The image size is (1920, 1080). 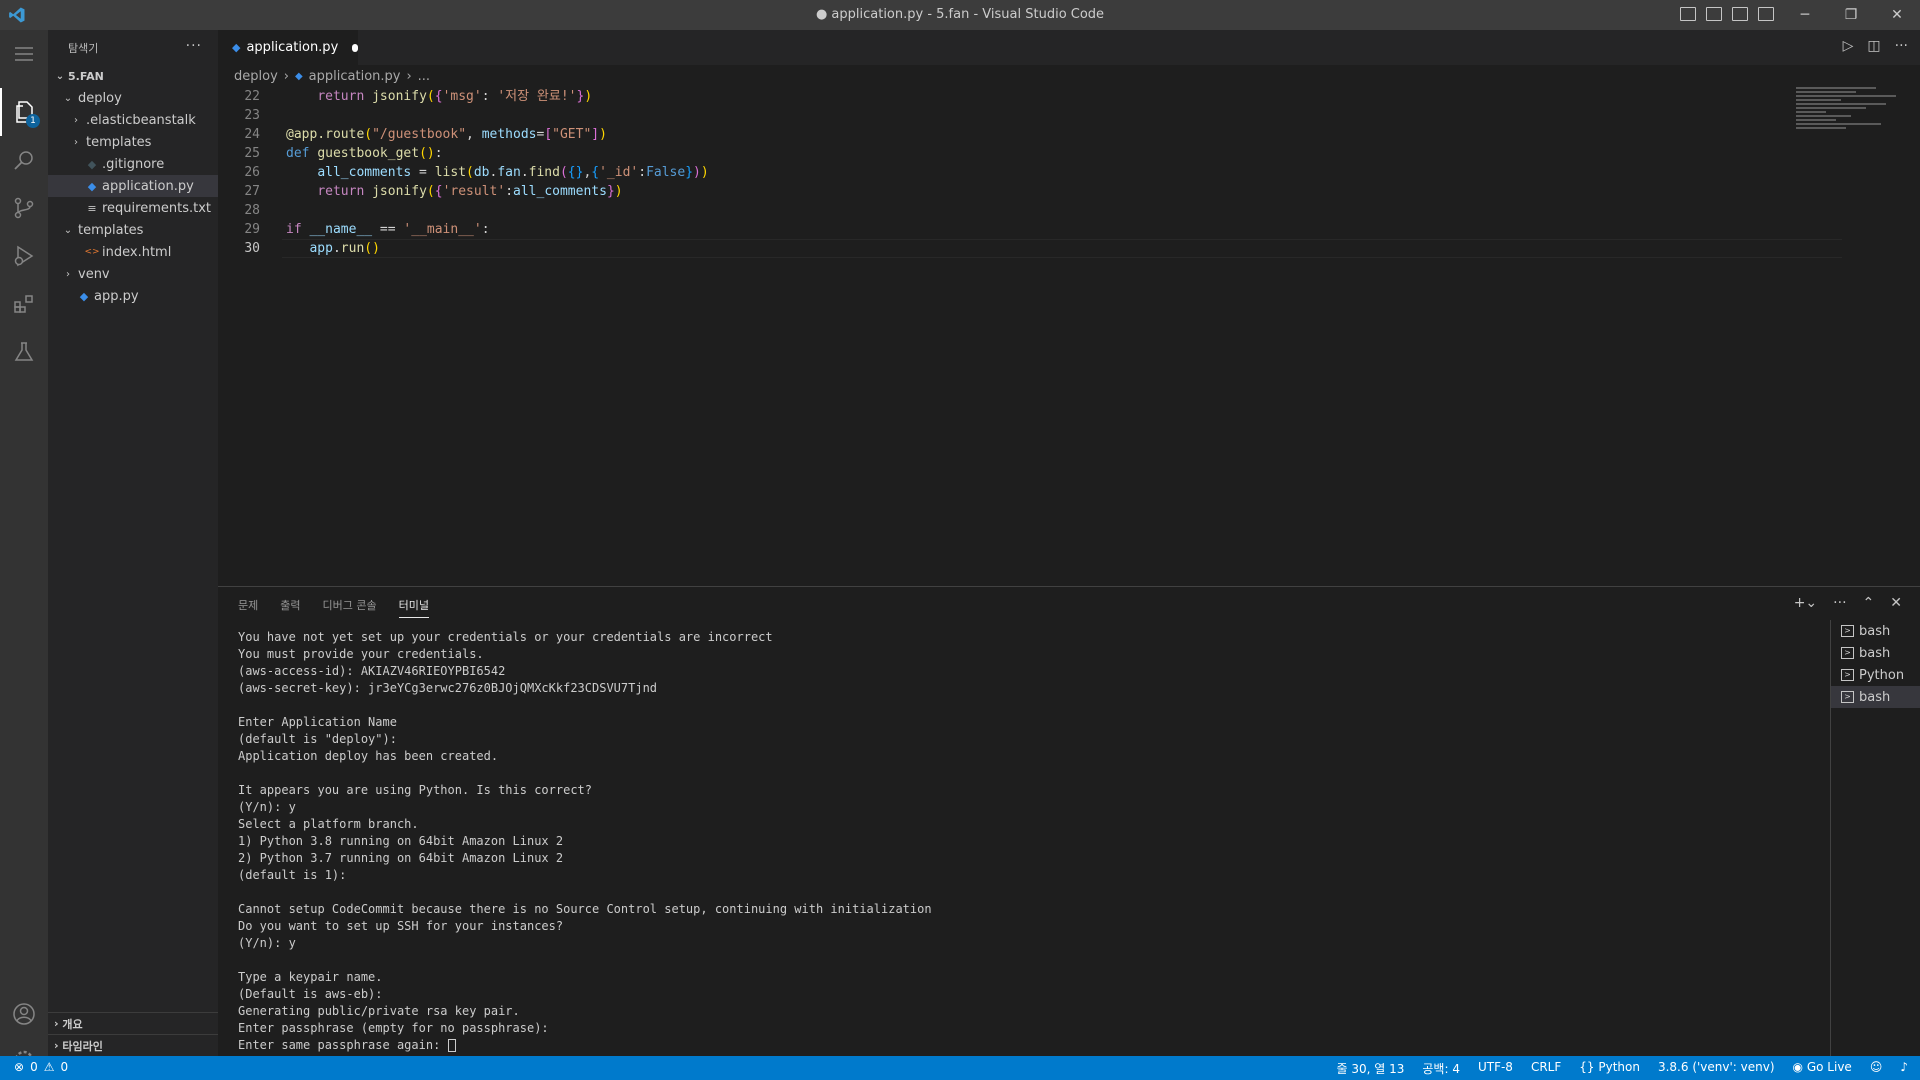 I want to click on maximize-panel-icon: ⌃, so click(x=1869, y=603).